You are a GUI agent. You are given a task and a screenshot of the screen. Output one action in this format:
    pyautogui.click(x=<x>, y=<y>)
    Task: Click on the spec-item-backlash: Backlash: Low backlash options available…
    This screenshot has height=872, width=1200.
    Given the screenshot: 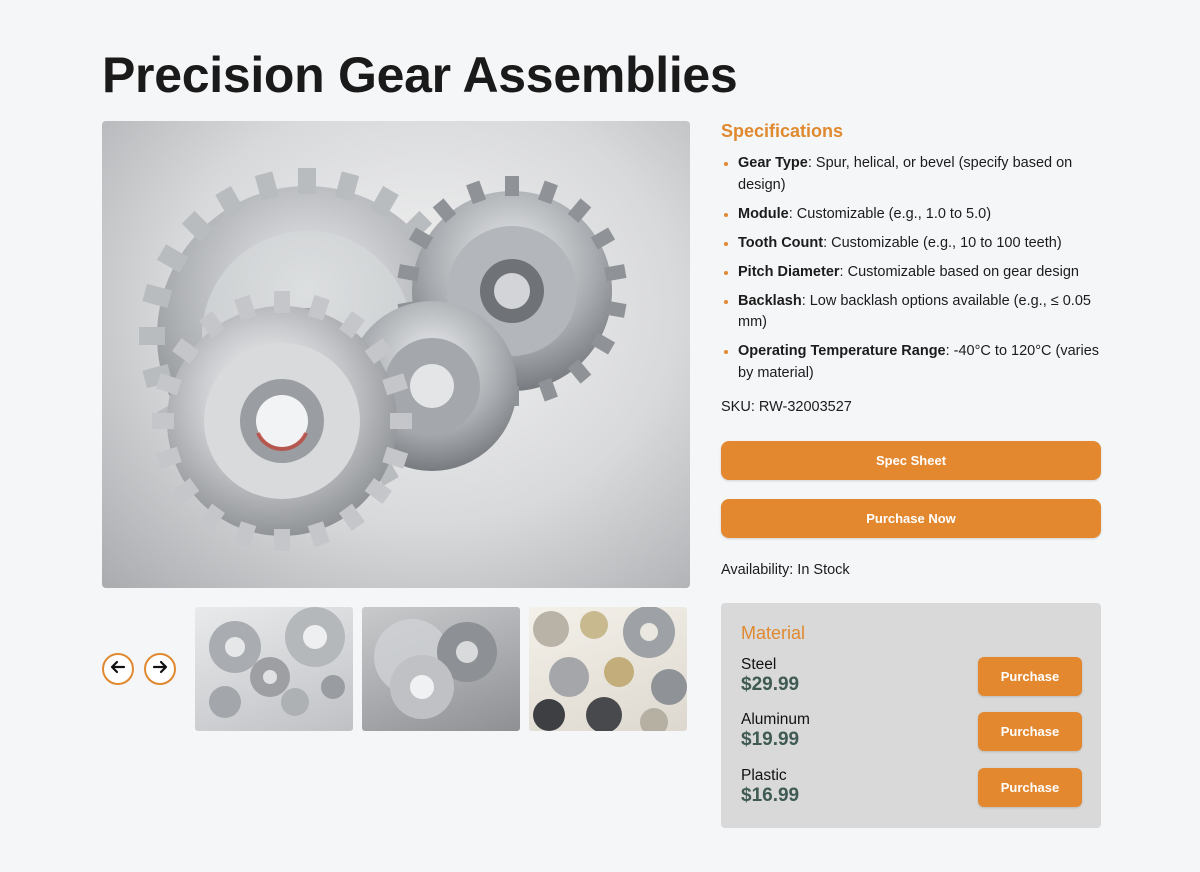 What is the action you would take?
    pyautogui.click(x=913, y=312)
    